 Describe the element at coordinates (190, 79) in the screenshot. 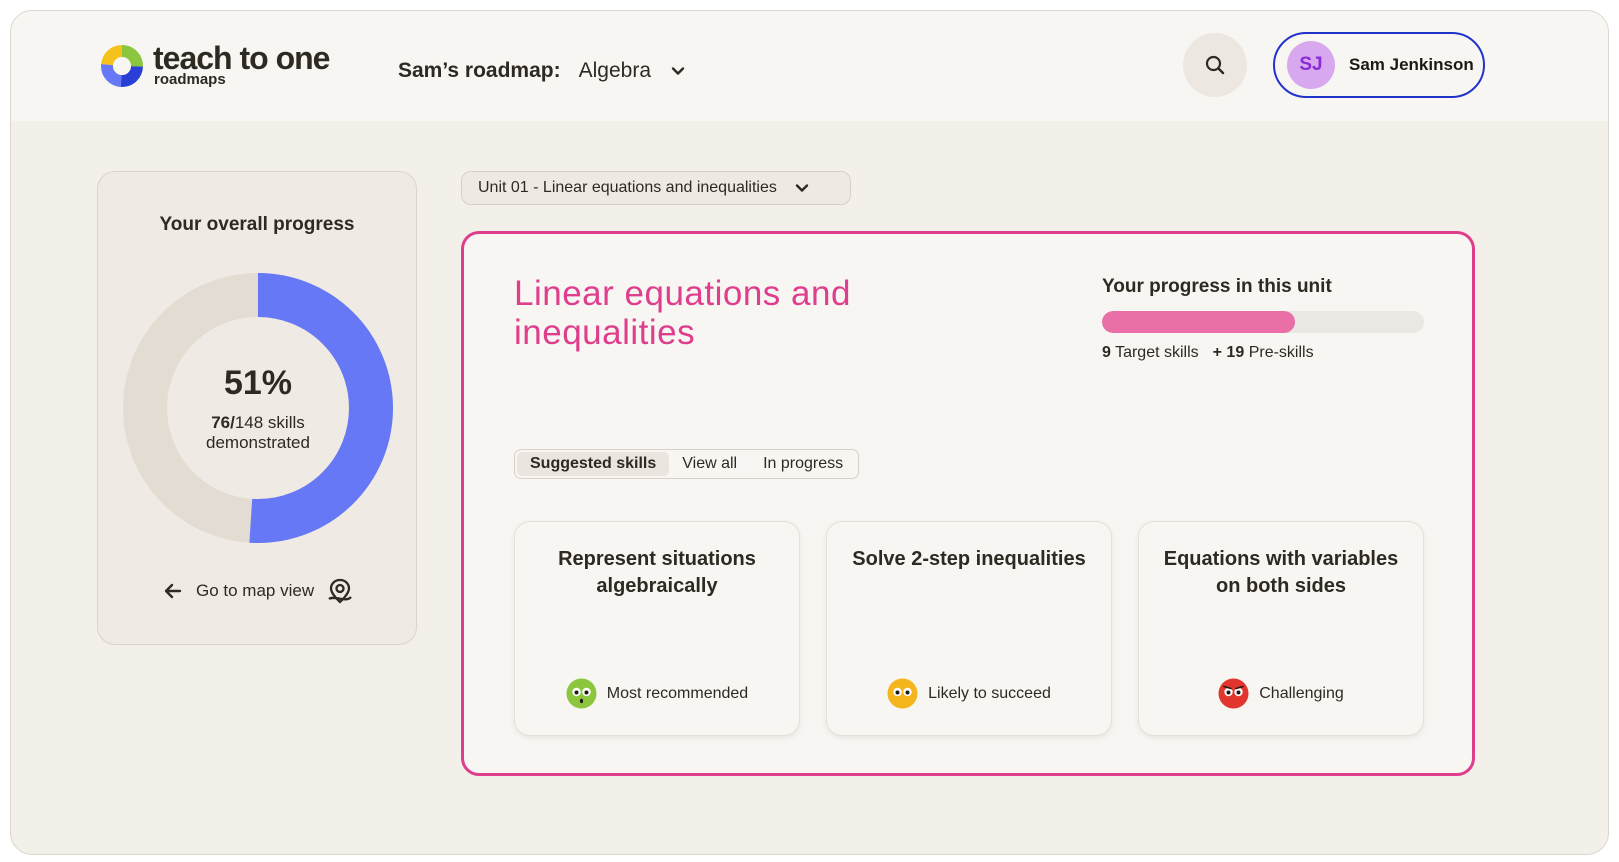

I see `logo-subtitle: roadmaps` at that location.